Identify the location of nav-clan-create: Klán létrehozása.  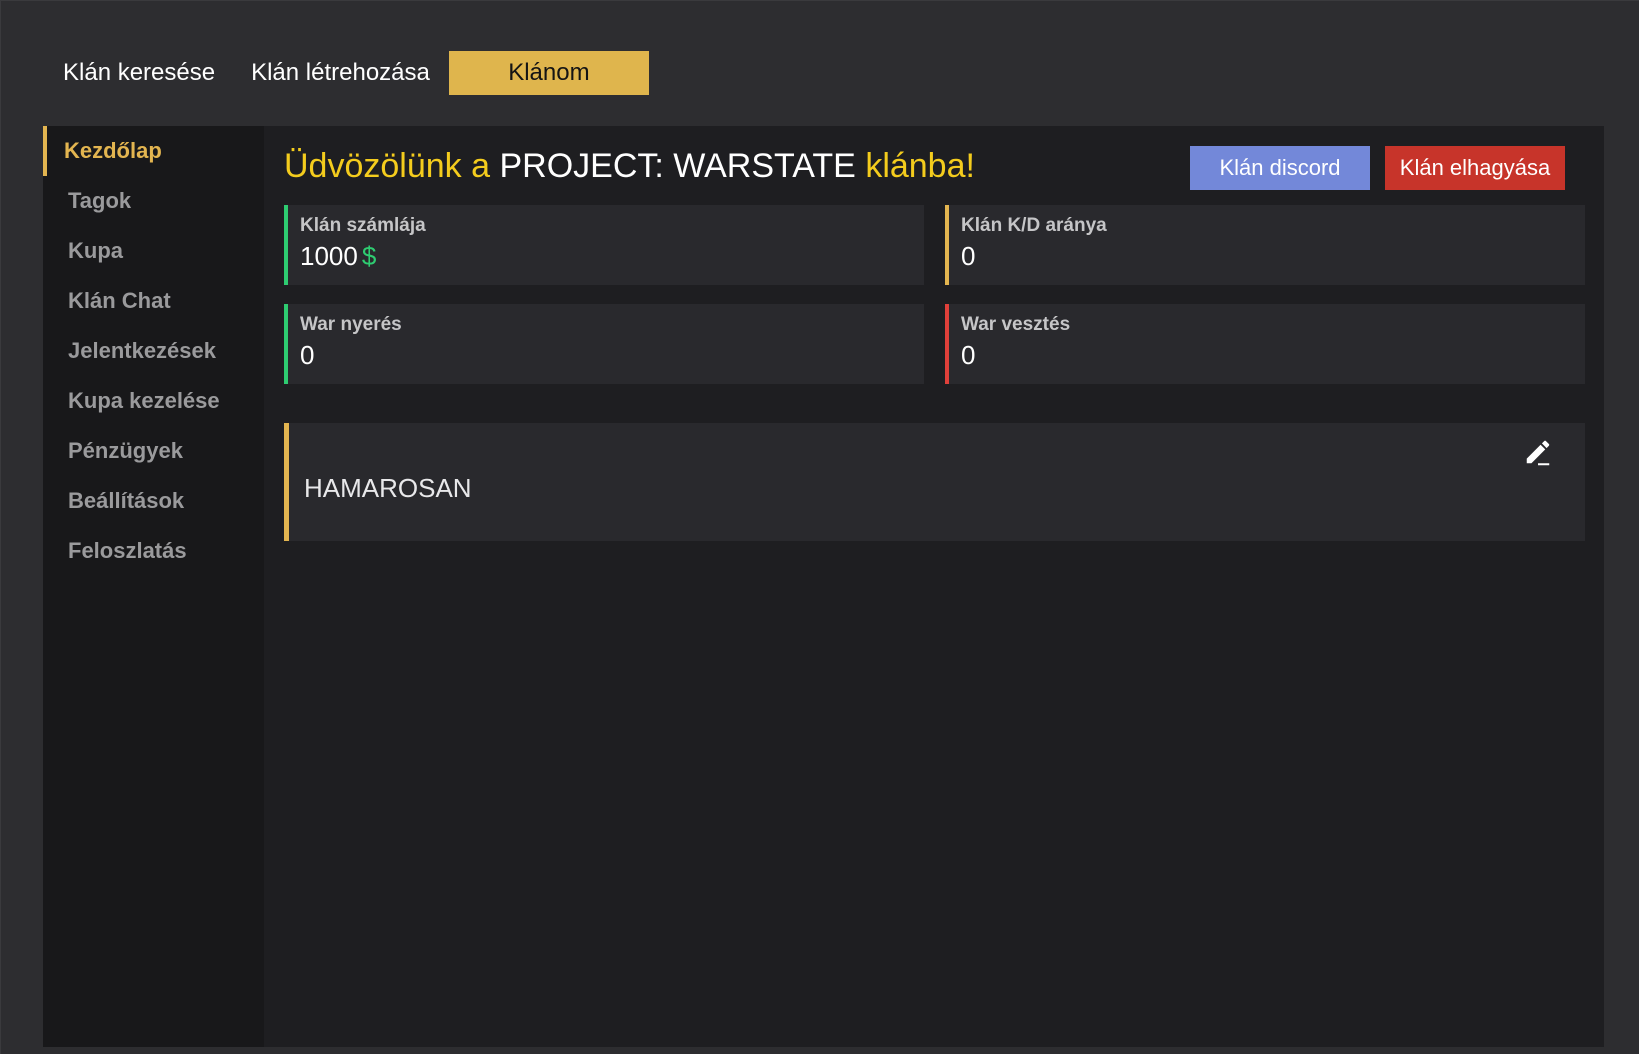
(340, 73).